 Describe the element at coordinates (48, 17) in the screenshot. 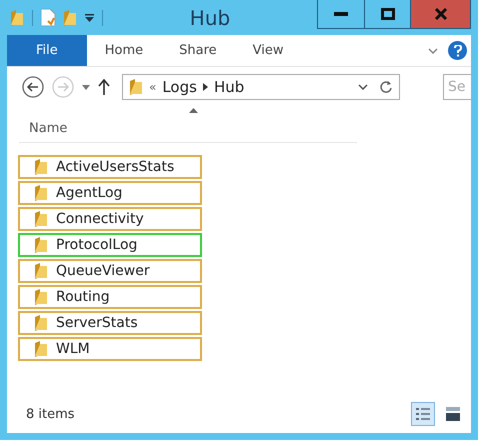

I see `document-icon` at that location.